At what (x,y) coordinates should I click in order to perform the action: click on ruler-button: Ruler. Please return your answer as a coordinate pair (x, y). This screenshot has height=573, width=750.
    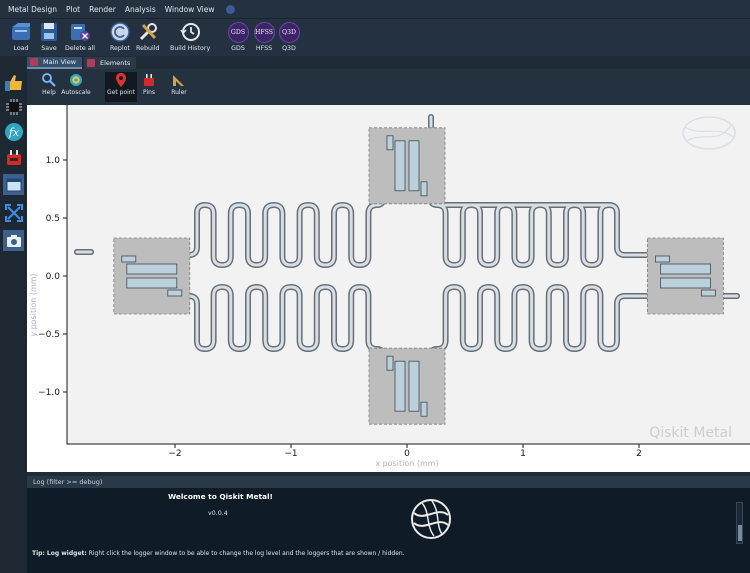
    Looking at the image, I should click on (179, 87).